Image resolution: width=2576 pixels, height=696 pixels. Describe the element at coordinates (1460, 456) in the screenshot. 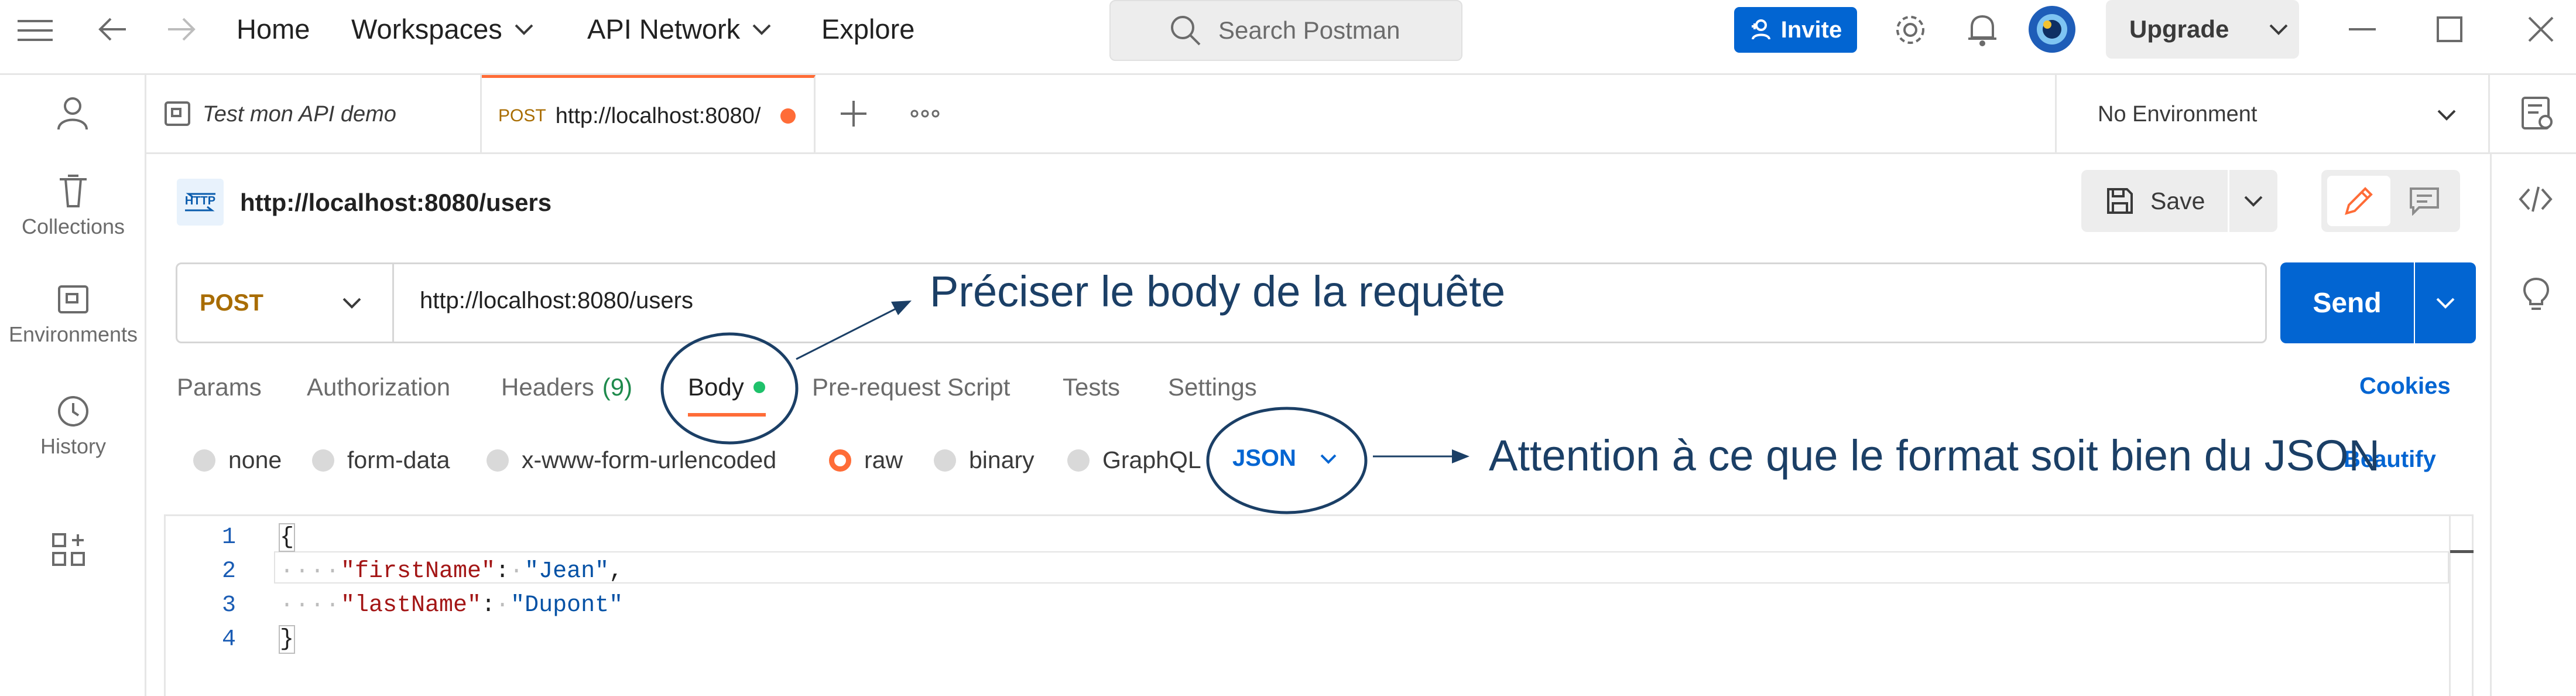

I see `annotation-arrowhead-format` at that location.